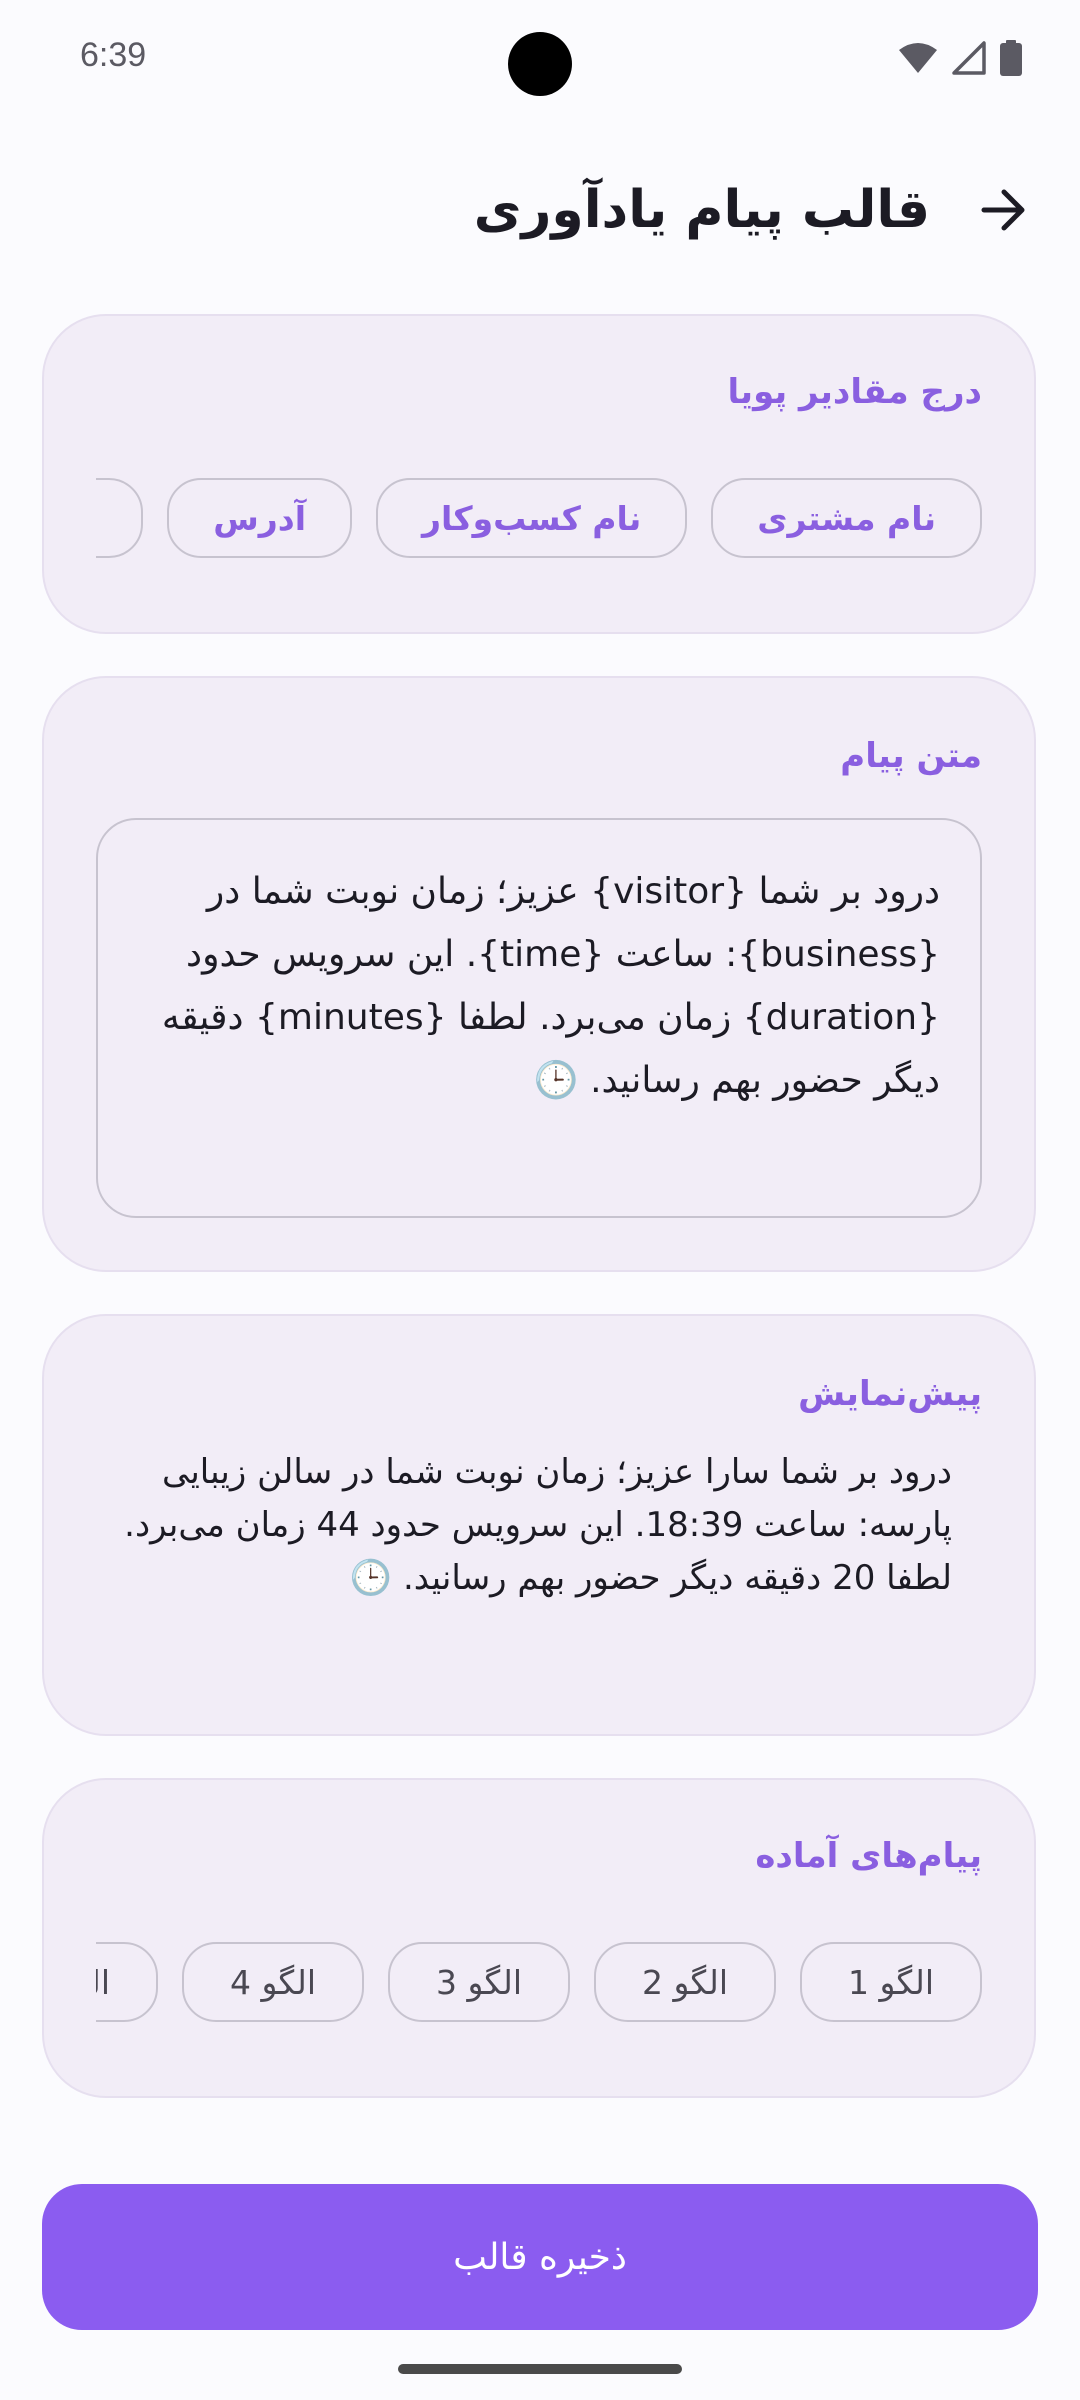 The width and height of the screenshot is (1080, 2400). Describe the element at coordinates (685, 1982) in the screenshot. I see `chip-template-2: الگو 2` at that location.